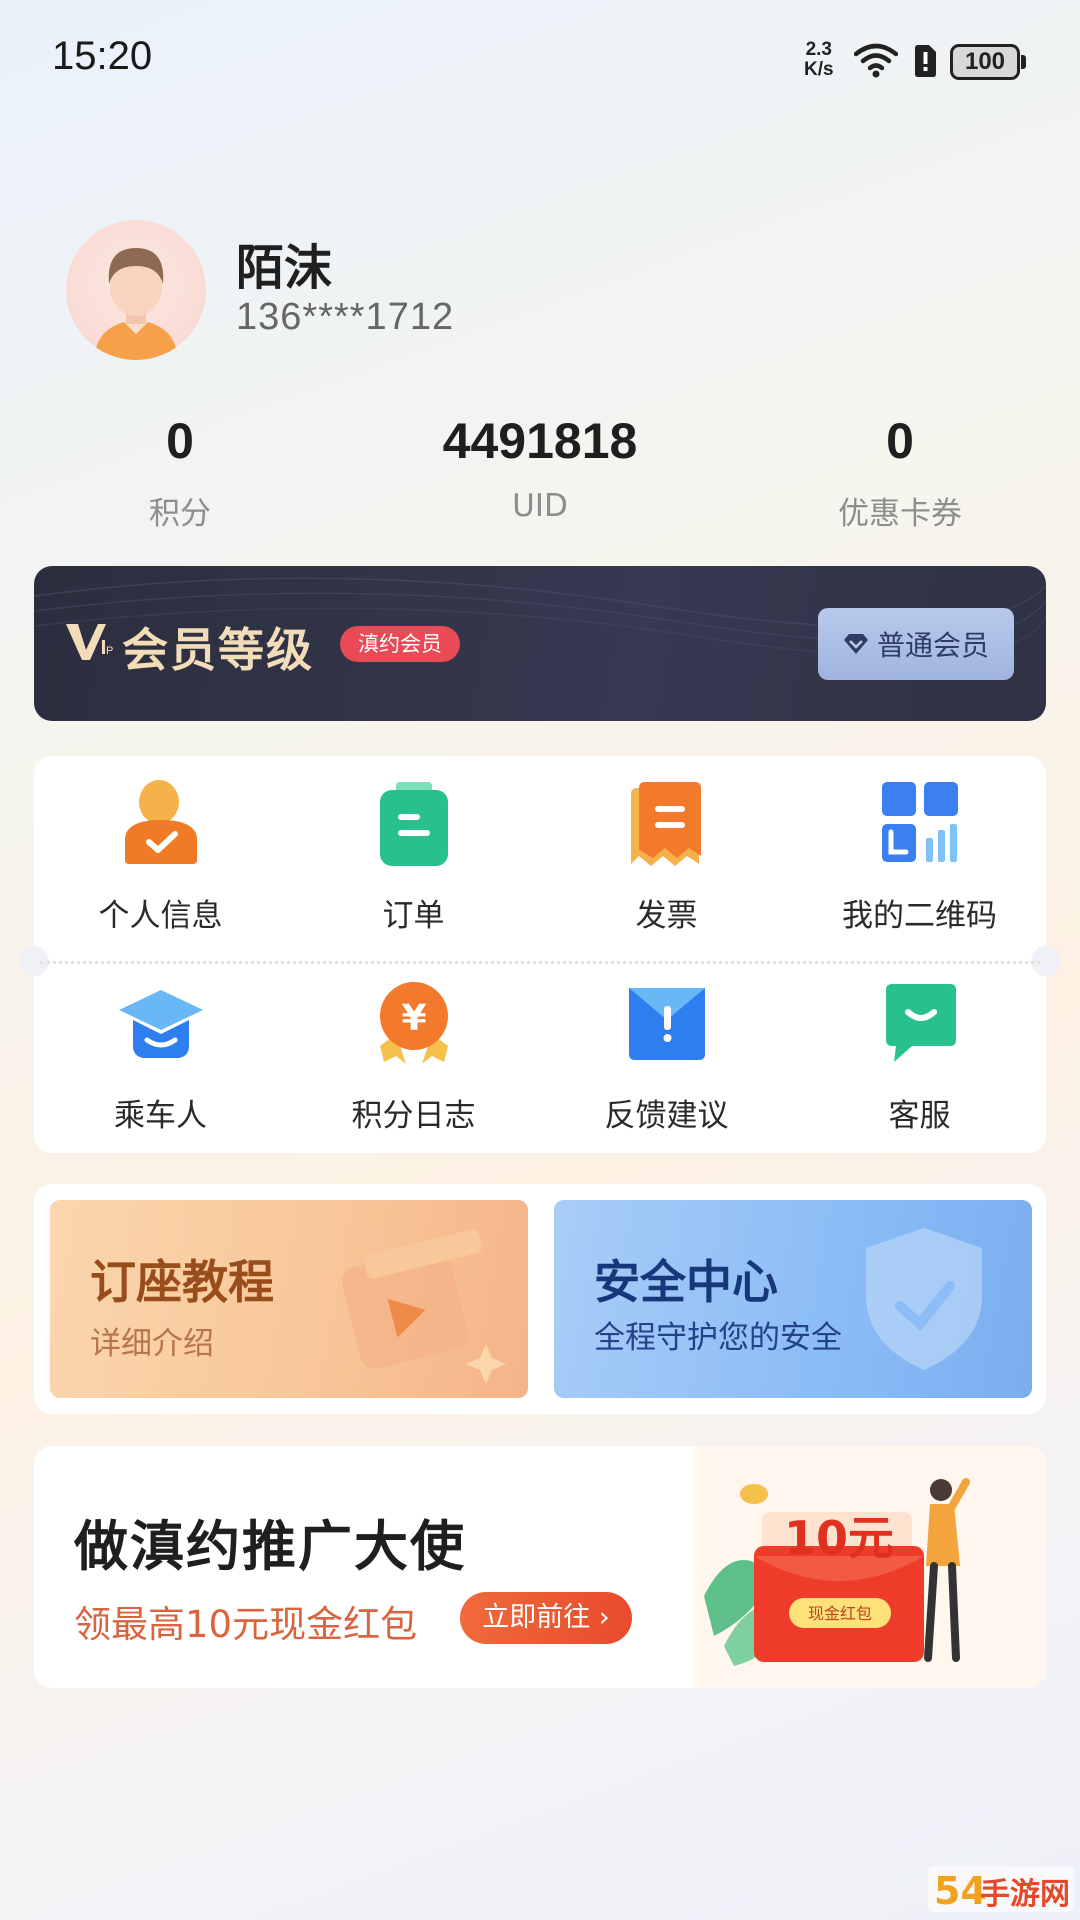 This screenshot has width=1080, height=1920. What do you see at coordinates (540, 441) in the screenshot?
I see `stat-value: 4491818` at bounding box center [540, 441].